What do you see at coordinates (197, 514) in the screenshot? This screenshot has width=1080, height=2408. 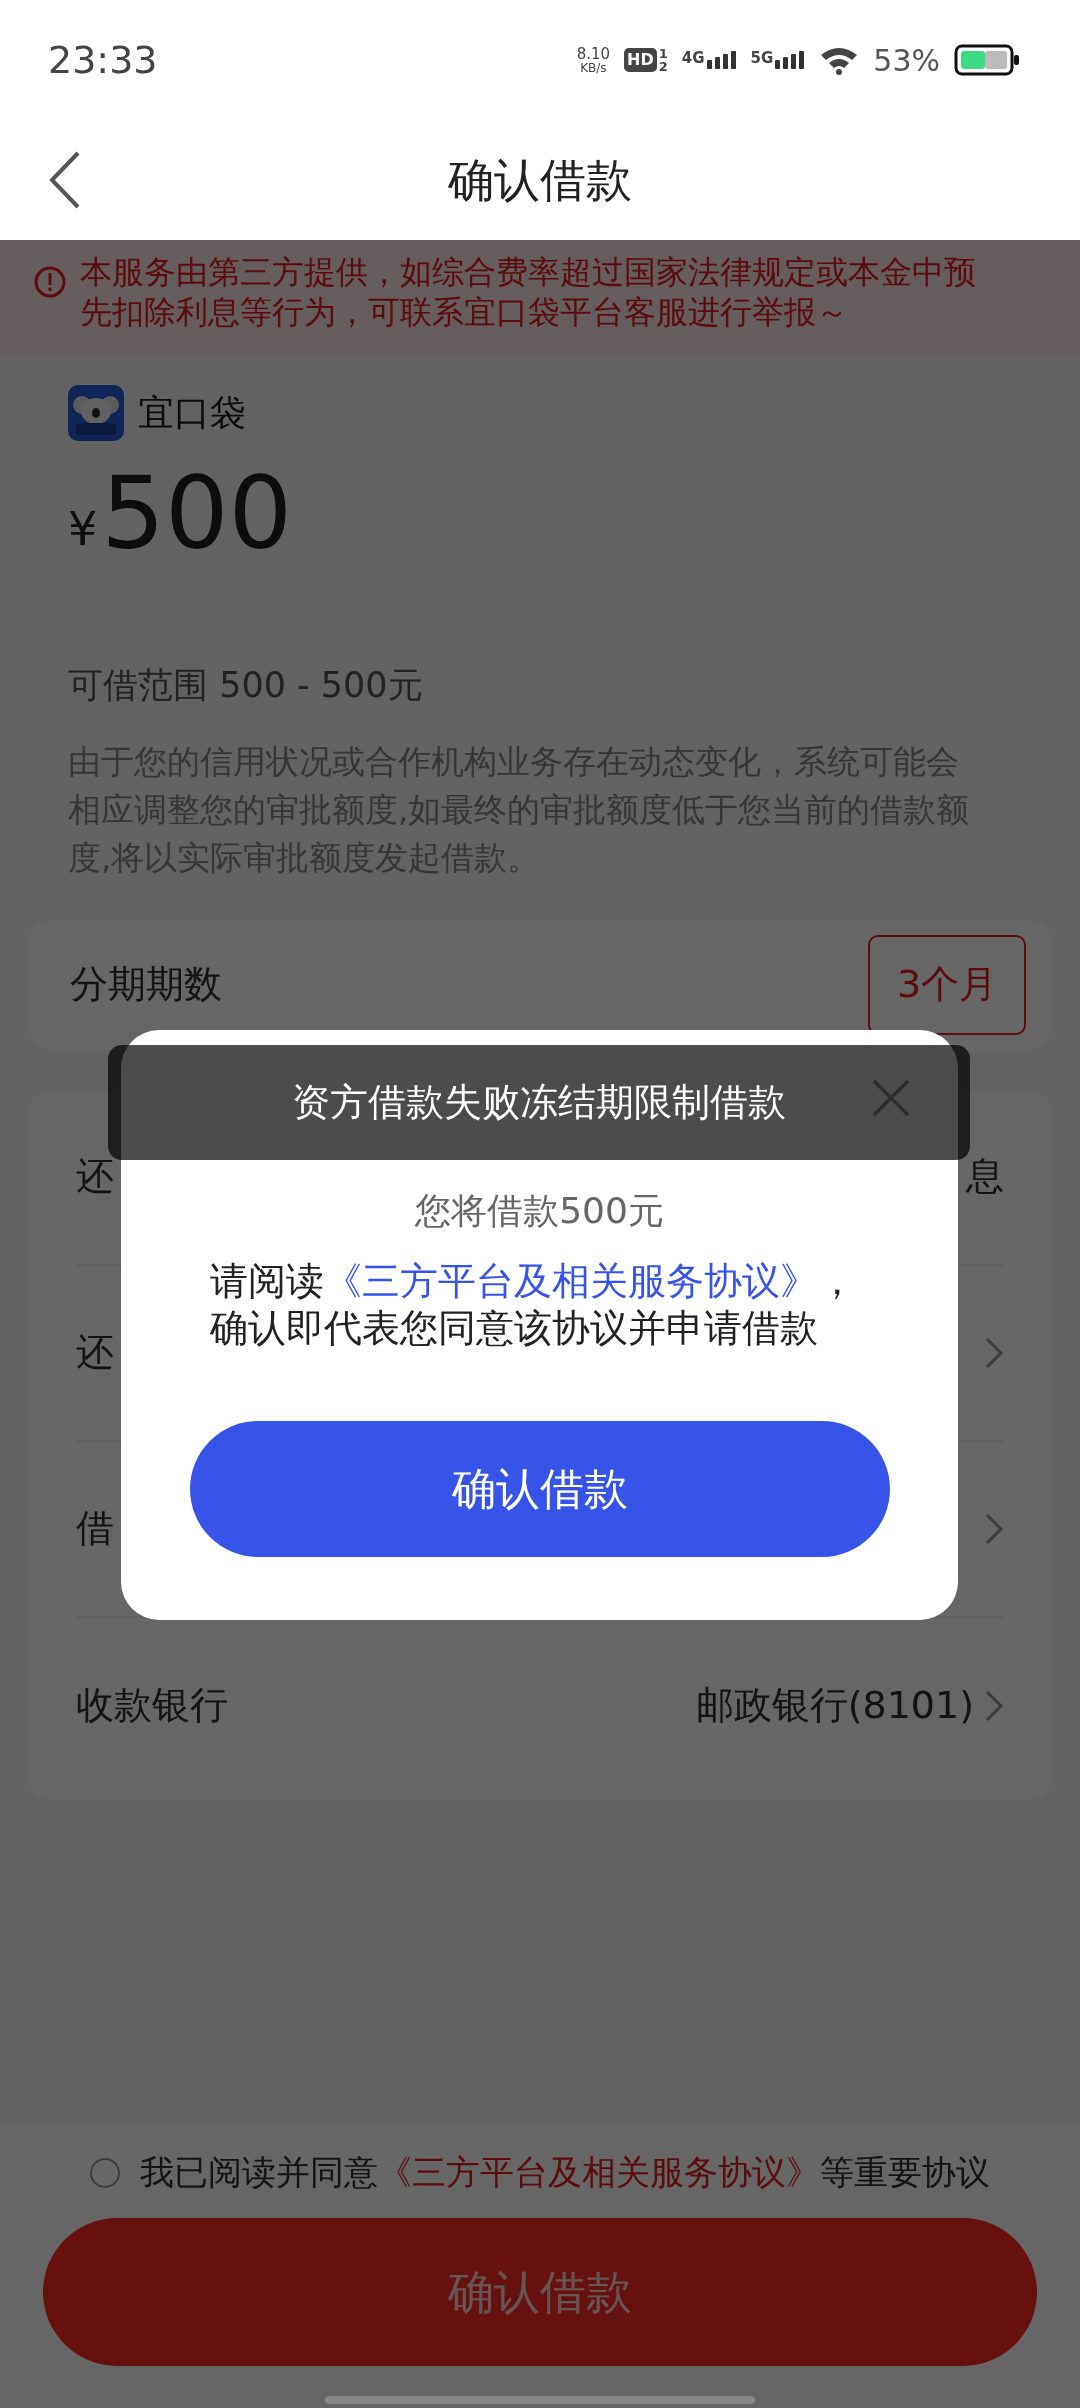 I see `loan-amount: 500` at bounding box center [197, 514].